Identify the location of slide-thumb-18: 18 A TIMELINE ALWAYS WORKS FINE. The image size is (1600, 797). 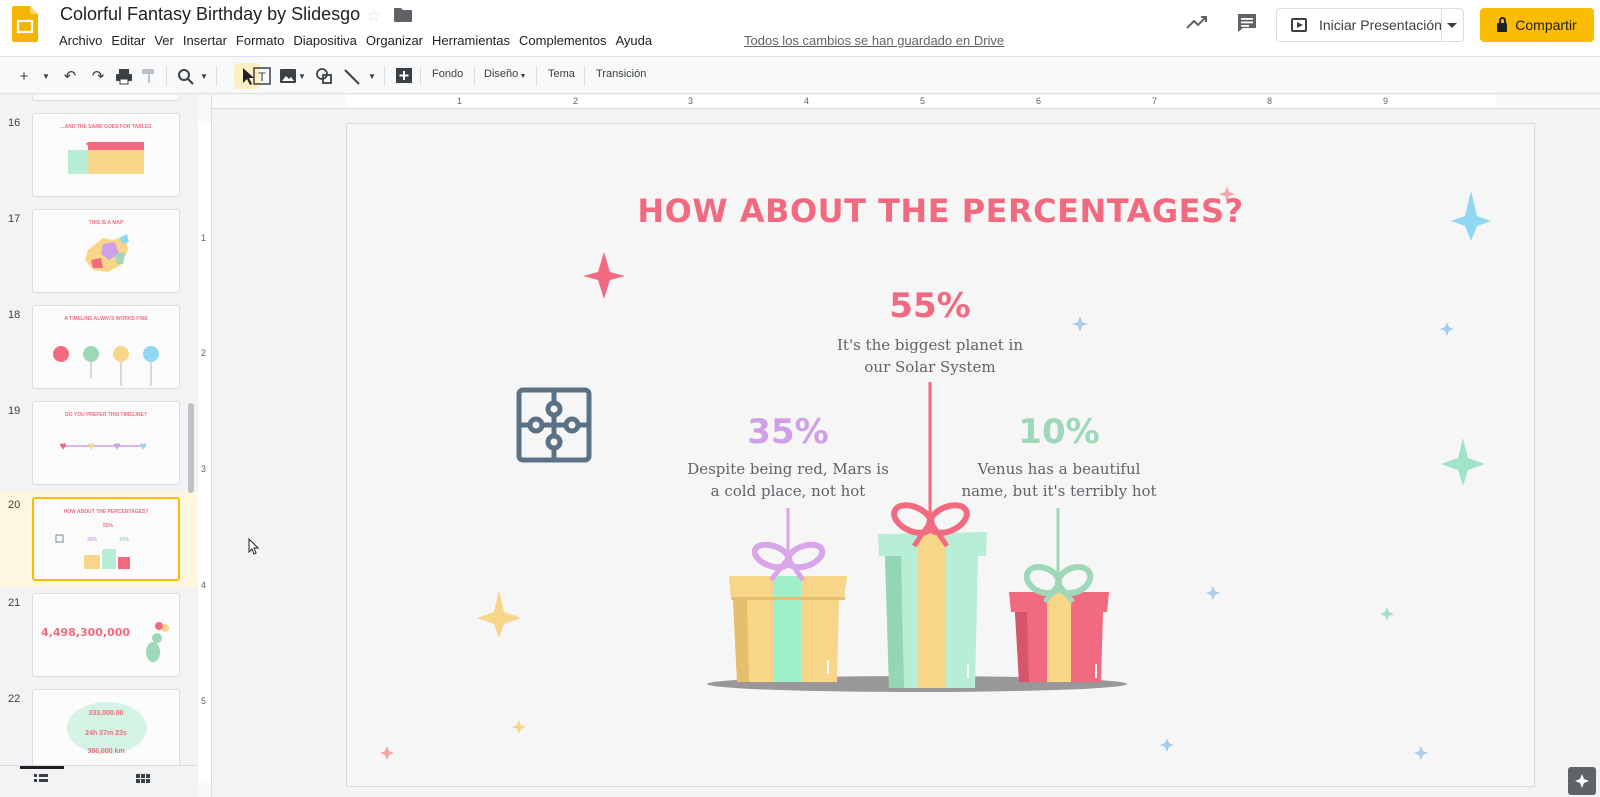
(99, 353).